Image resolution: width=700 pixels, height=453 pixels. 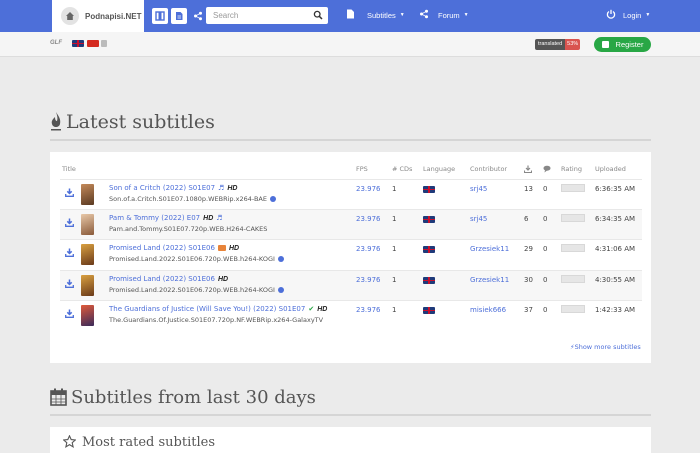 I want to click on calendar-icon, so click(x=58, y=398).